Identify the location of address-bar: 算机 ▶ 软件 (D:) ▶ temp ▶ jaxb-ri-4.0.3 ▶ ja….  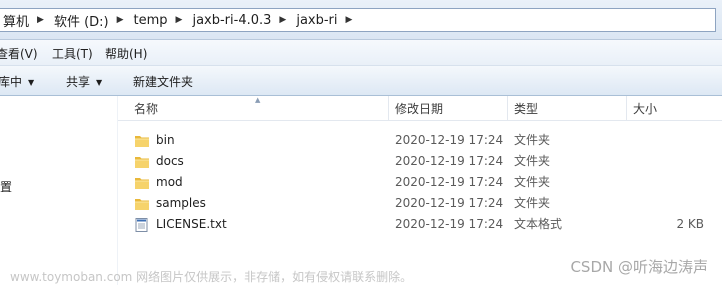
(361, 20).